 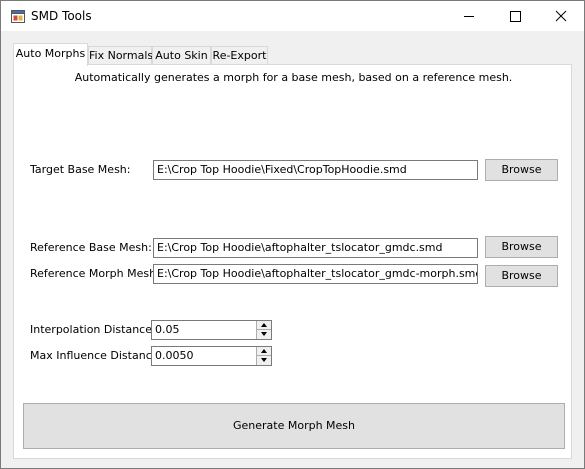 I want to click on generate-morph-mesh-button: Generate Morph Mesh, so click(x=294, y=426).